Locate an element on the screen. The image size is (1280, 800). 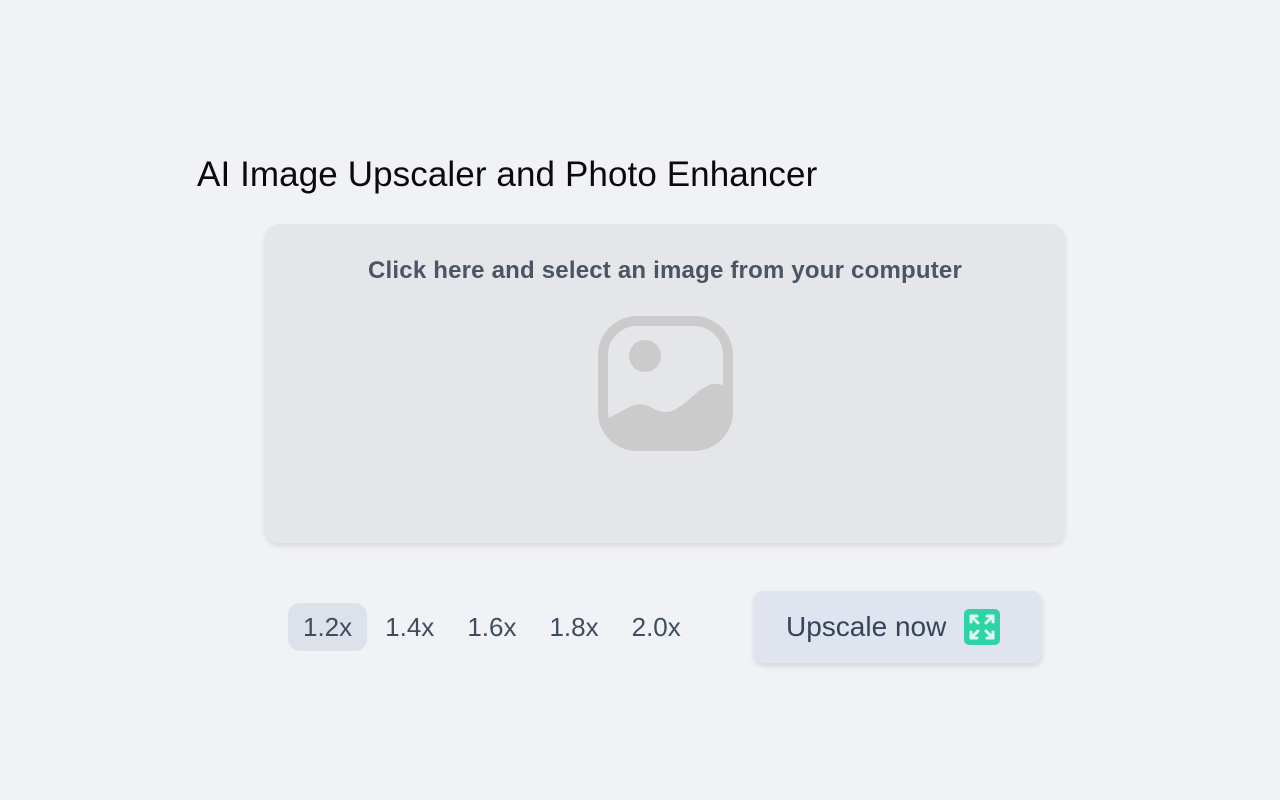
page-title: AI Image Upscaler and Photo Enhancer is located at coordinates (507, 174).